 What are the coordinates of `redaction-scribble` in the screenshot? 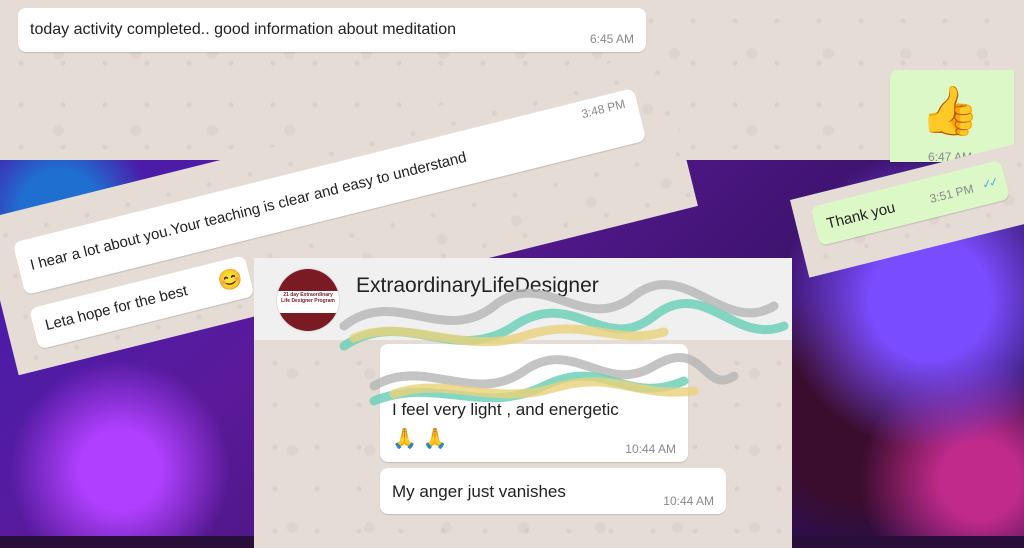 It's located at (564, 343).